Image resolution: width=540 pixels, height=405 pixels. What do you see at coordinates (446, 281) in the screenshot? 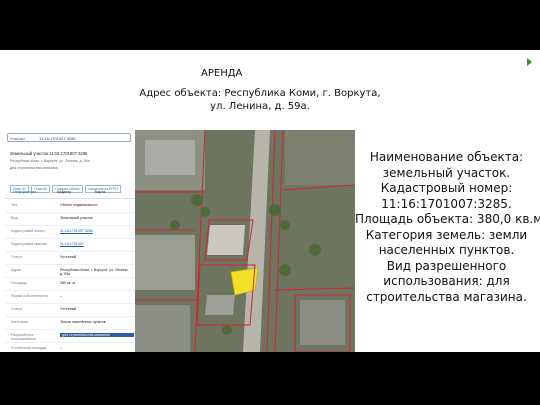
I see `description-line: использования: для` at bounding box center [446, 281].